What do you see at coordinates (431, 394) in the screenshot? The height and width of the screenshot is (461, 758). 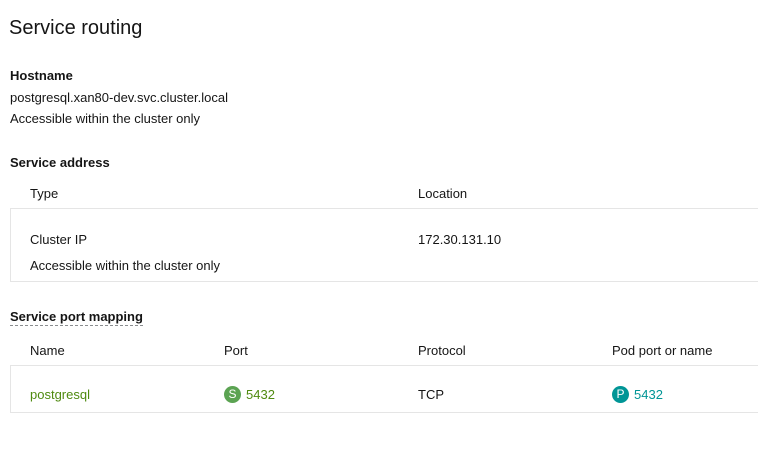 I see `protocol-value: TCP` at bounding box center [431, 394].